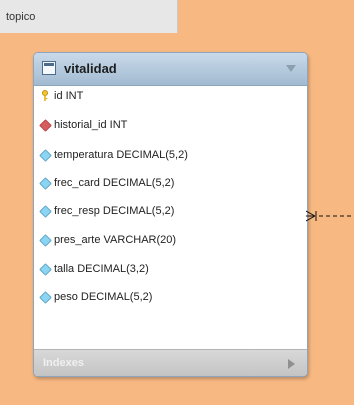  What do you see at coordinates (330, 216) in the screenshot?
I see `relationship-connector-icon` at bounding box center [330, 216].